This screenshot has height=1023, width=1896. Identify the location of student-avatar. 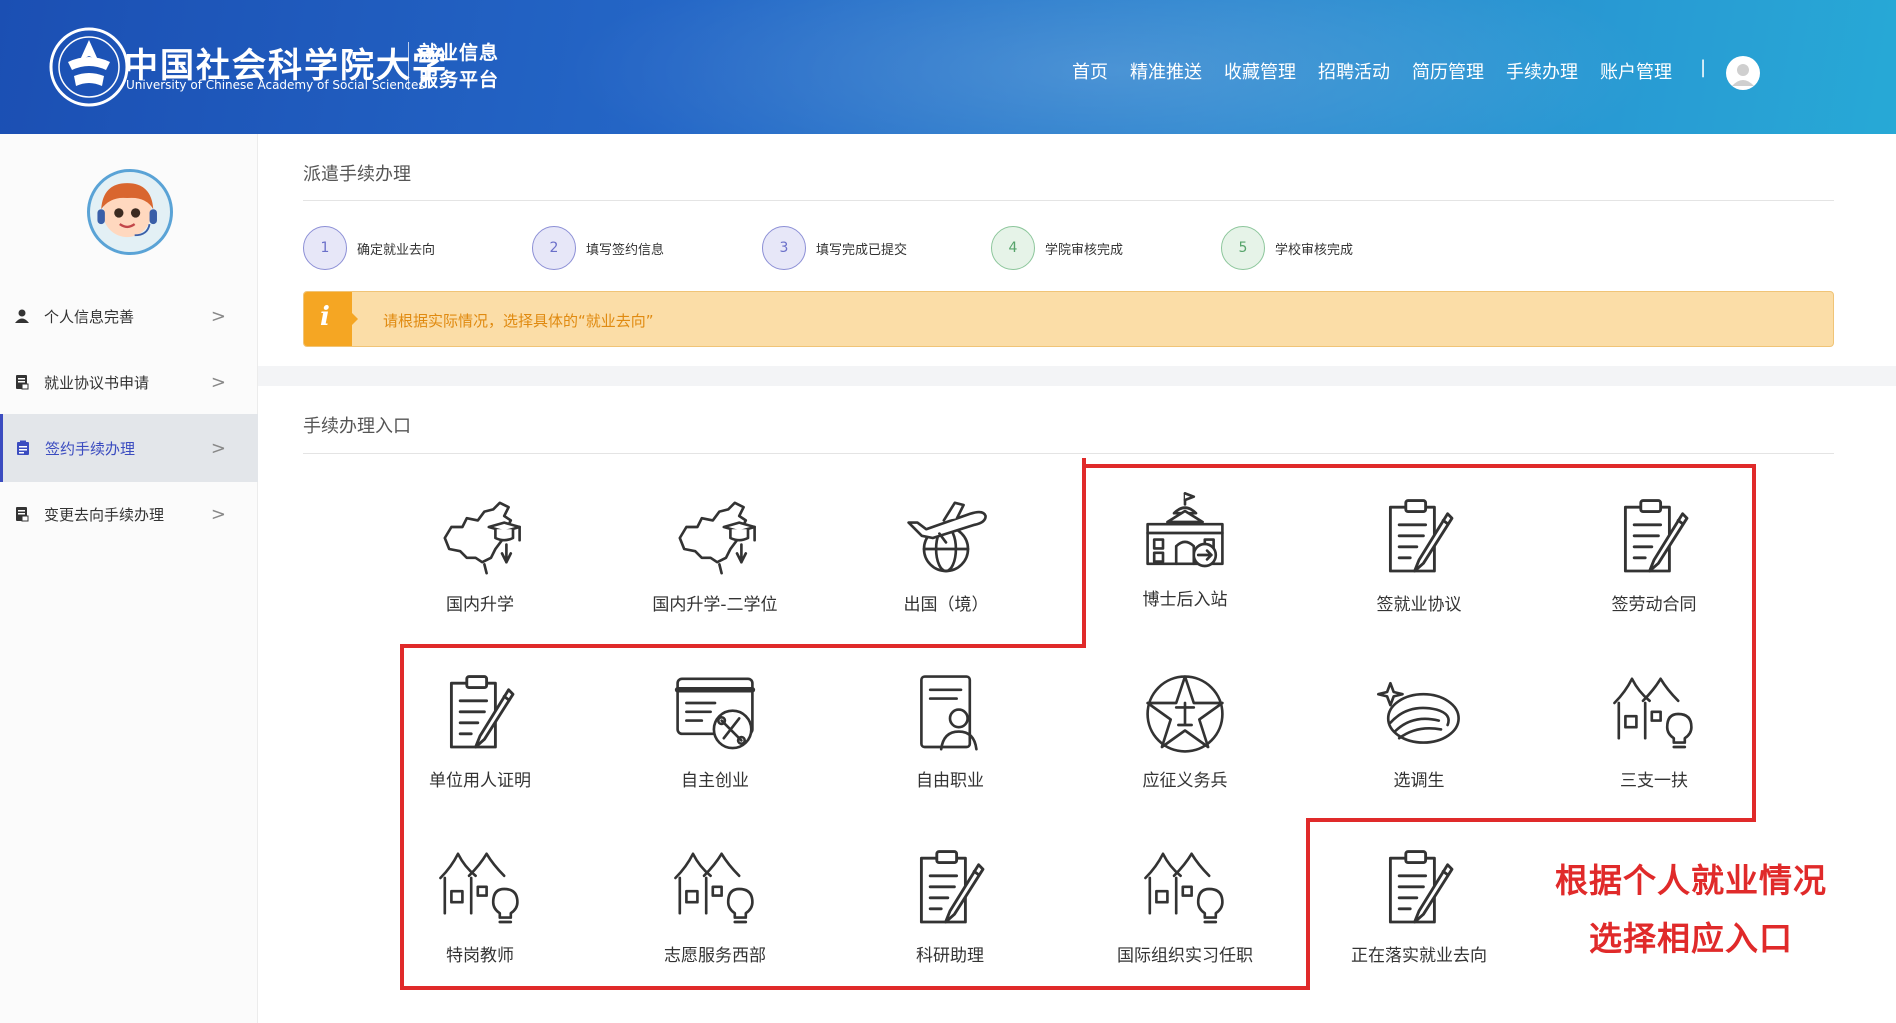
(130, 212).